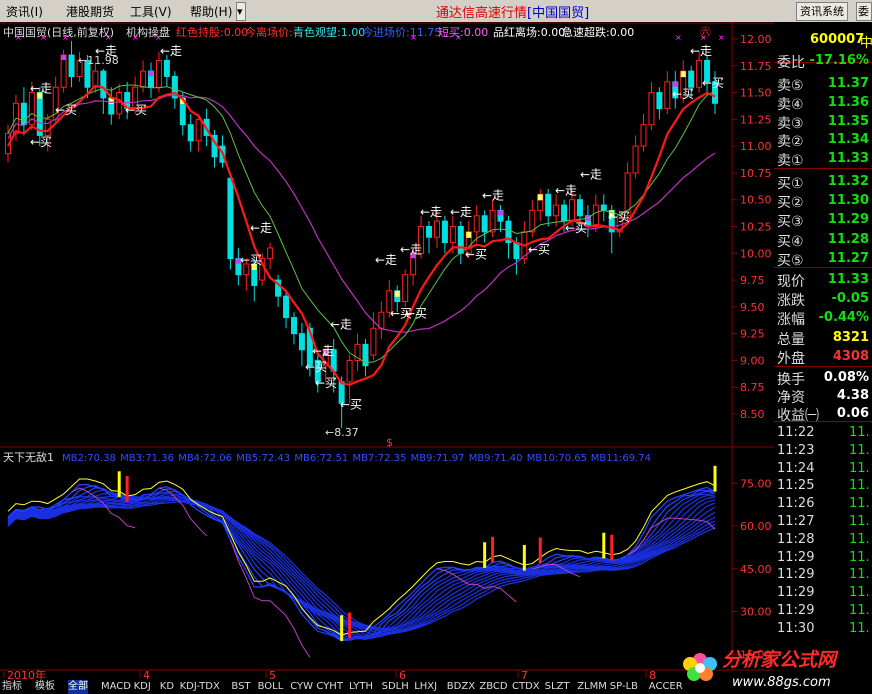 The height and width of the screenshot is (694, 872). Describe the element at coordinates (557, 687) in the screenshot. I see `tab-slzt: SLZT` at that location.